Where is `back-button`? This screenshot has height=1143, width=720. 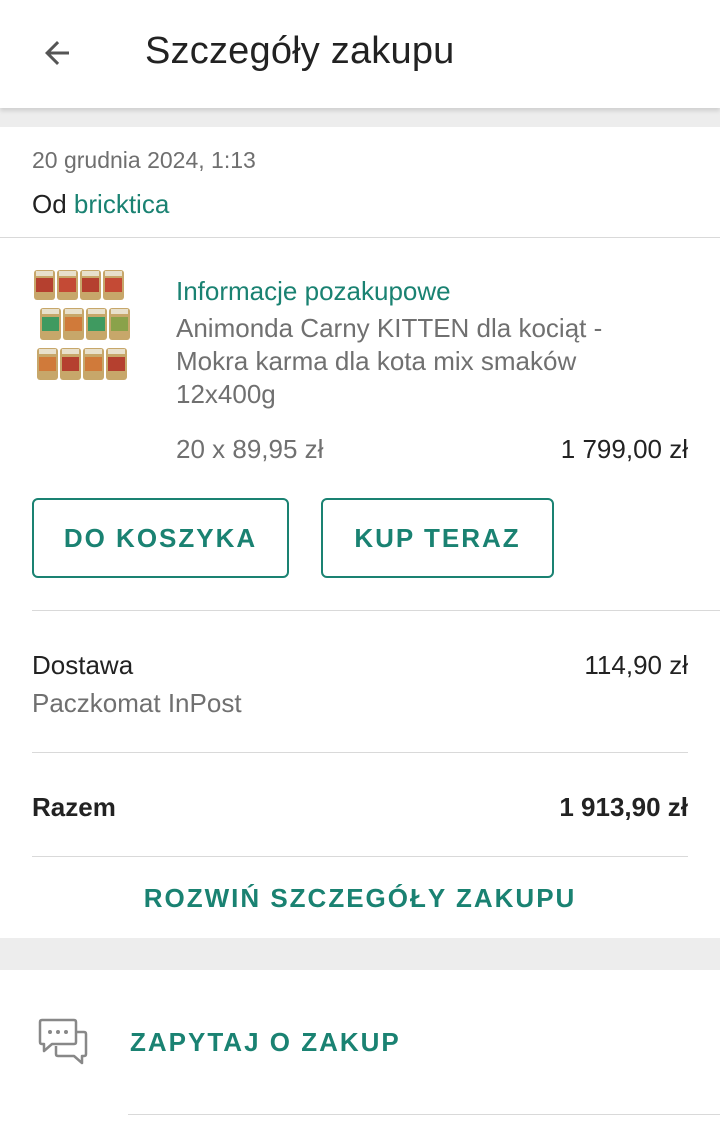
back-button is located at coordinates (57, 53).